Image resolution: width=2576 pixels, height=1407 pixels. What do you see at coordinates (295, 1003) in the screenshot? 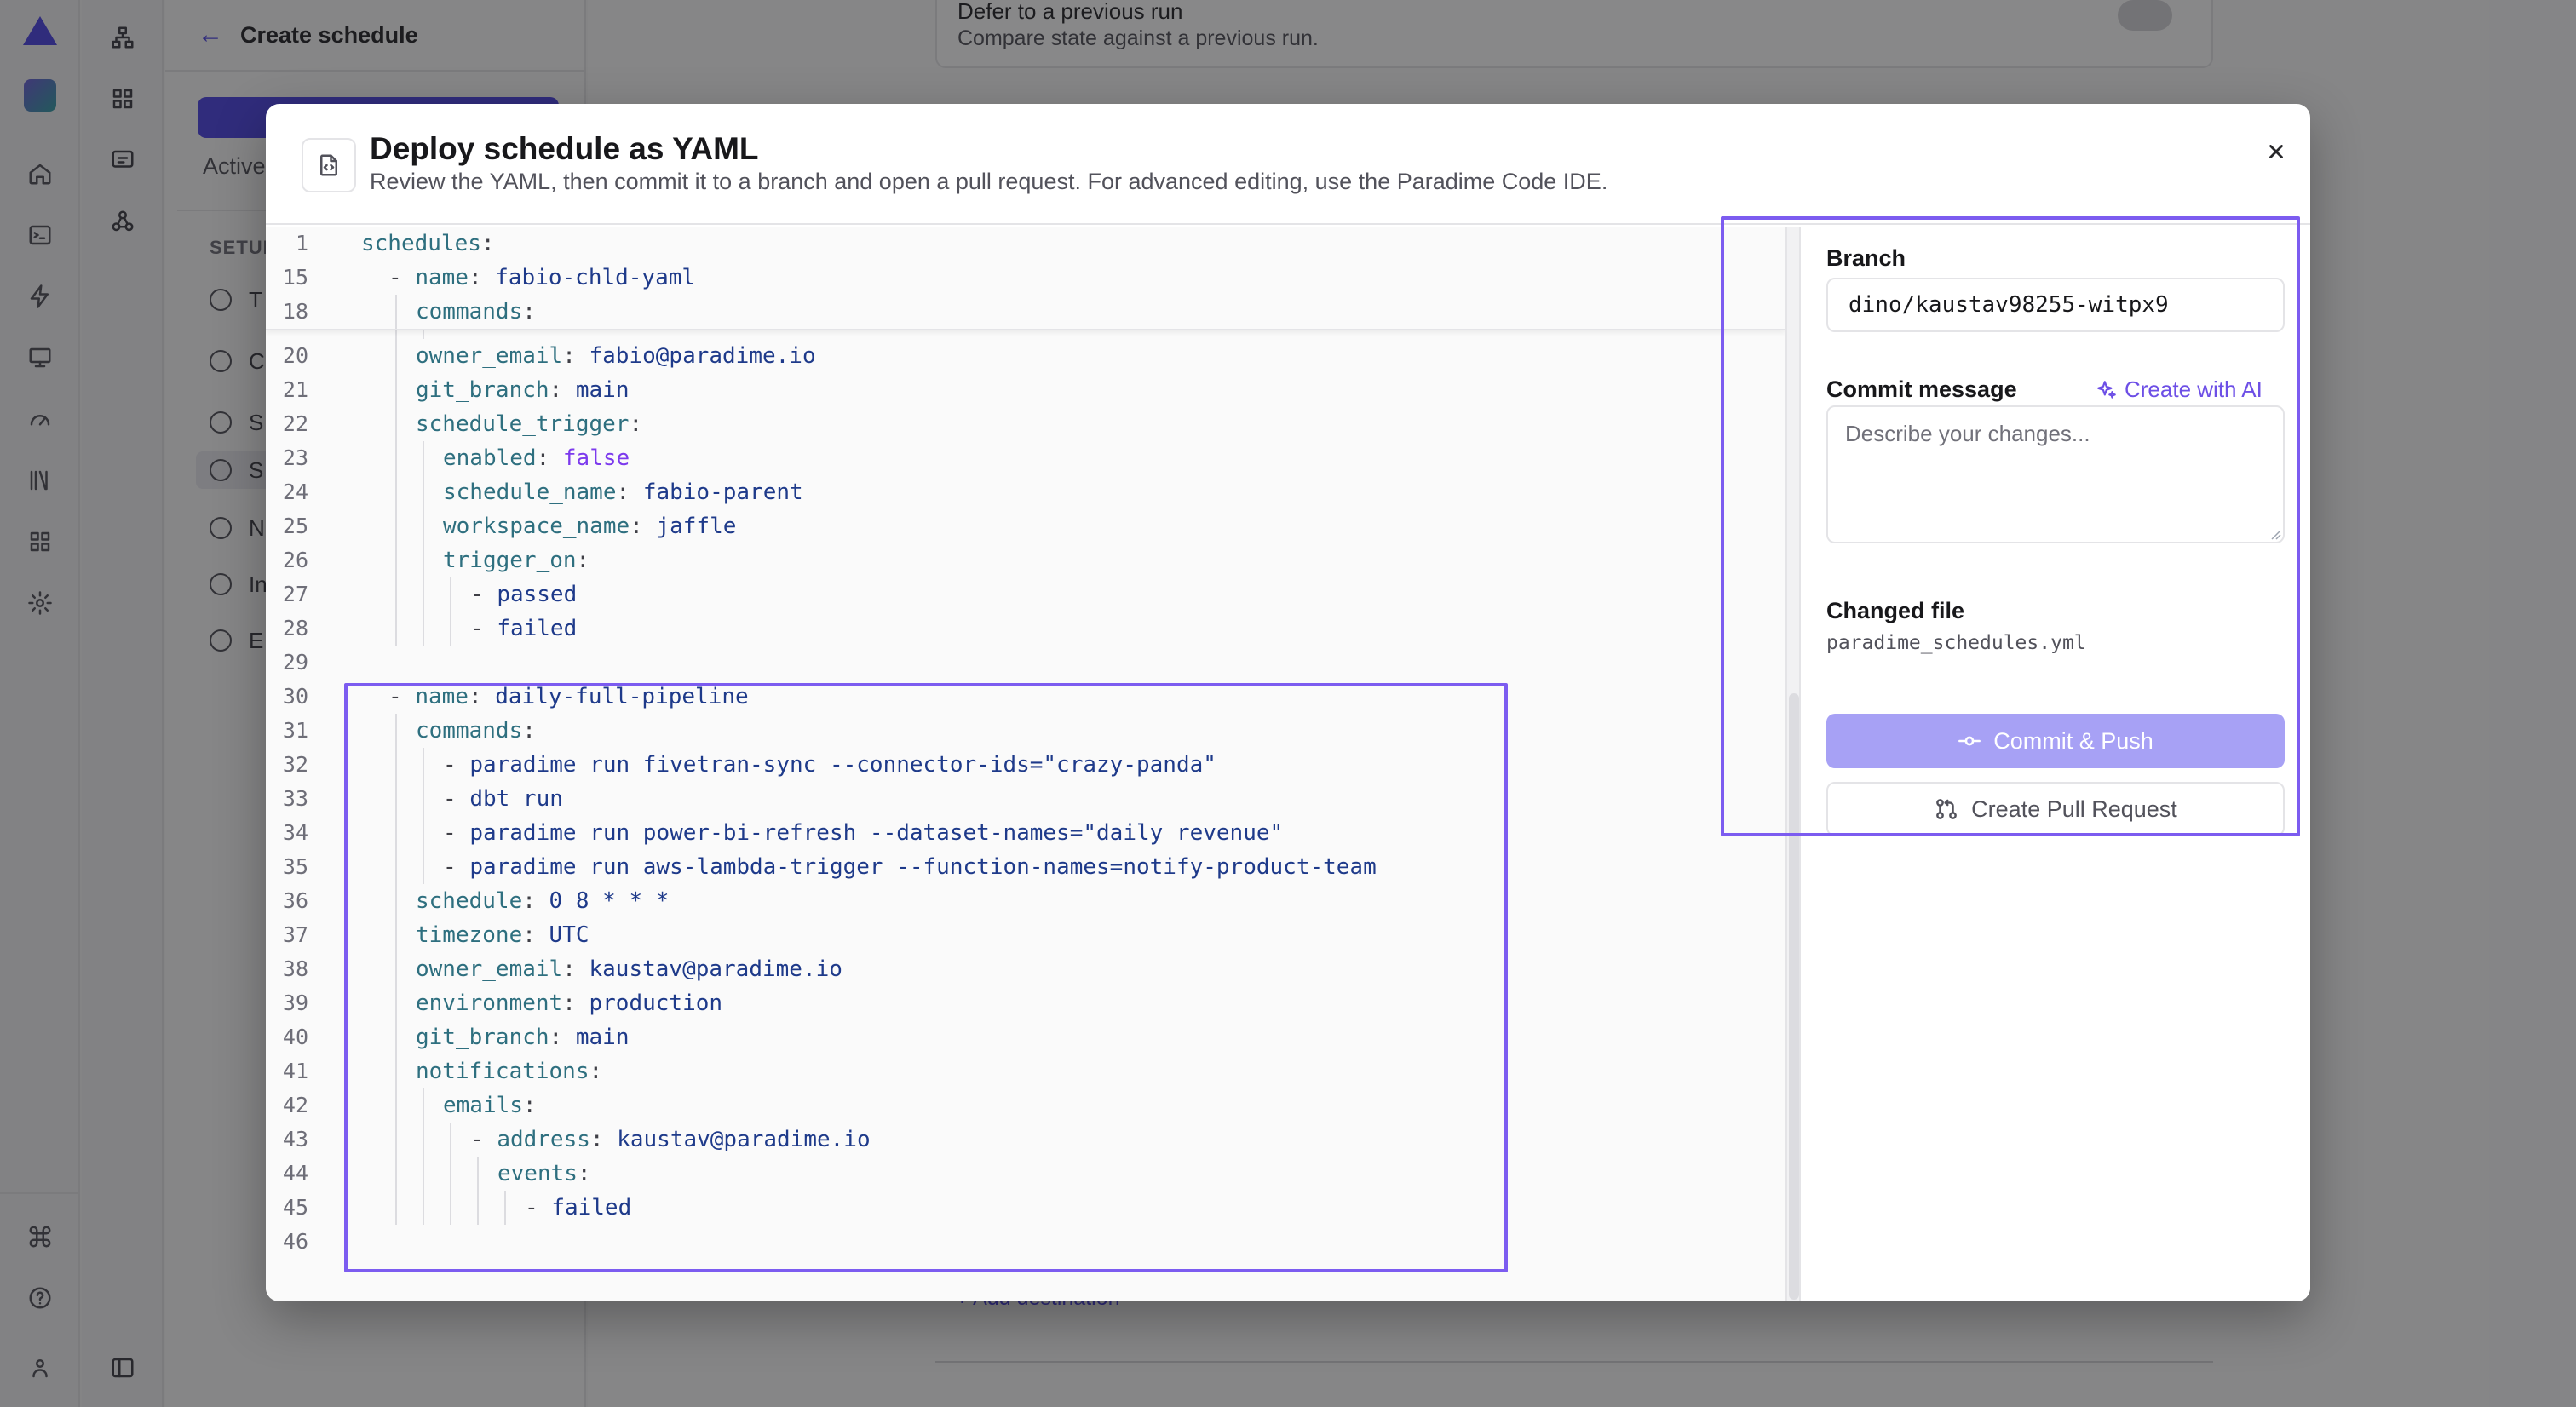
I see `line-number: 39` at bounding box center [295, 1003].